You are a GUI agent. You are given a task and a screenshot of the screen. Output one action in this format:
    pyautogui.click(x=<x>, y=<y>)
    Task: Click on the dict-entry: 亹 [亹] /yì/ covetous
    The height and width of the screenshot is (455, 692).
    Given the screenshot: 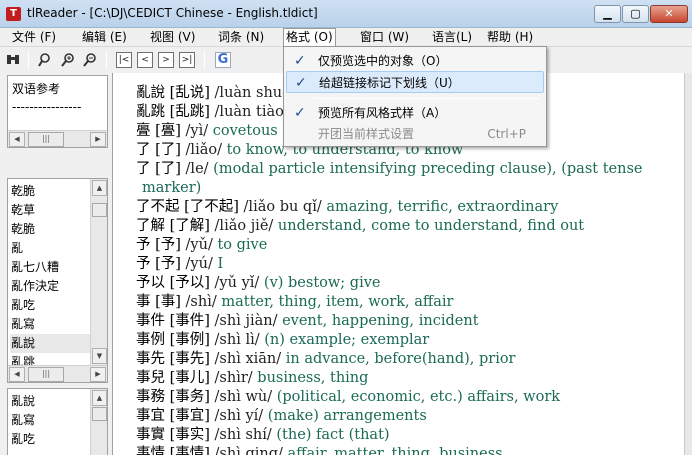 What is the action you would take?
    pyautogui.click(x=207, y=131)
    